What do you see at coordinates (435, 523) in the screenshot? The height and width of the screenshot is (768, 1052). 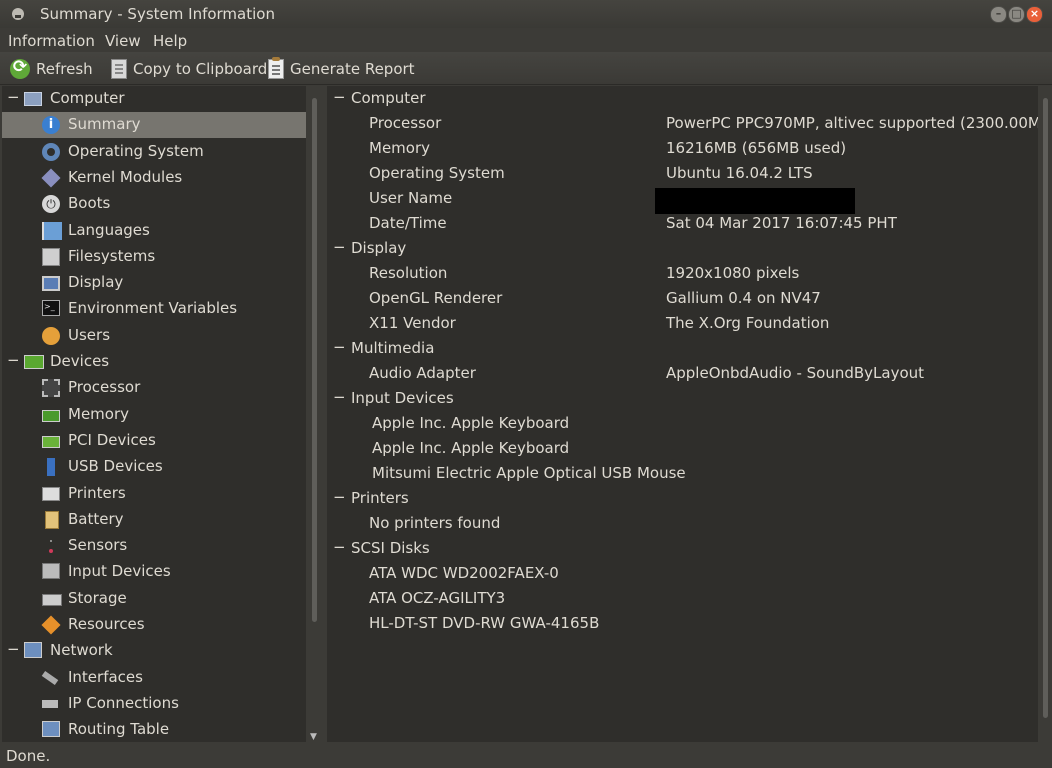 I see `info-key: No printers found` at bounding box center [435, 523].